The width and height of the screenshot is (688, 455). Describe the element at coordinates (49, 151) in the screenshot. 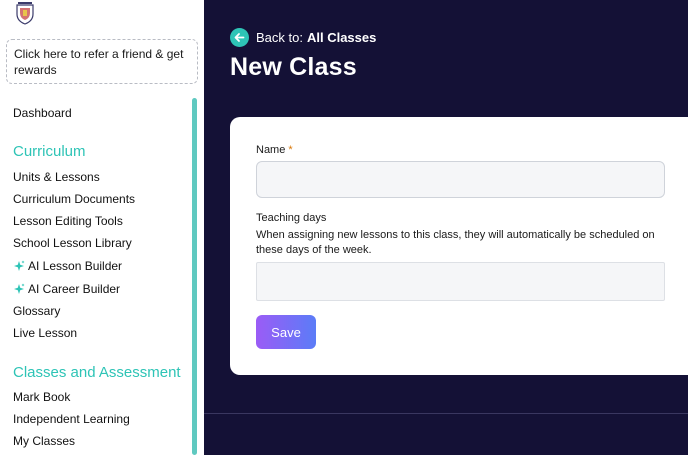

I see `sidebar-section-curriculum: Curriculum` at that location.